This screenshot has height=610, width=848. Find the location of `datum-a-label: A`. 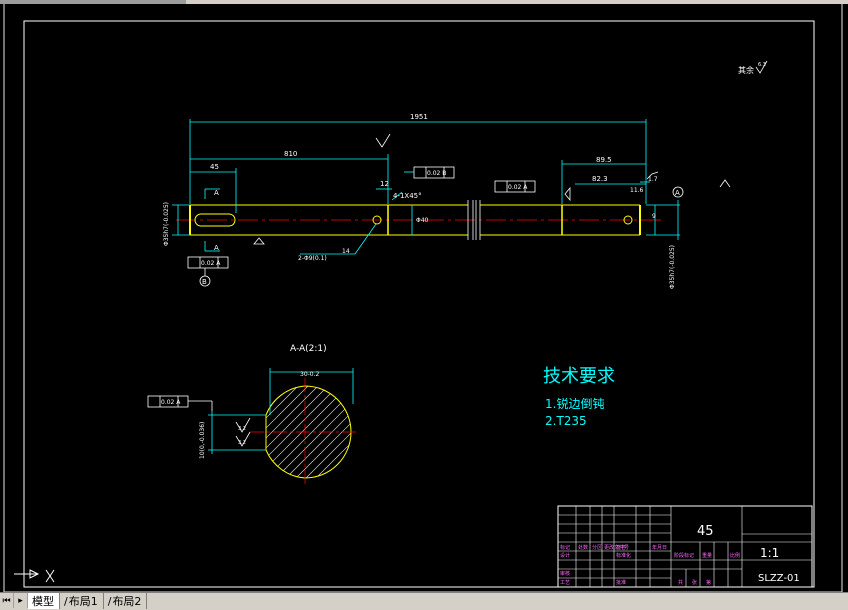

datum-a-label: A is located at coordinates (677, 193).